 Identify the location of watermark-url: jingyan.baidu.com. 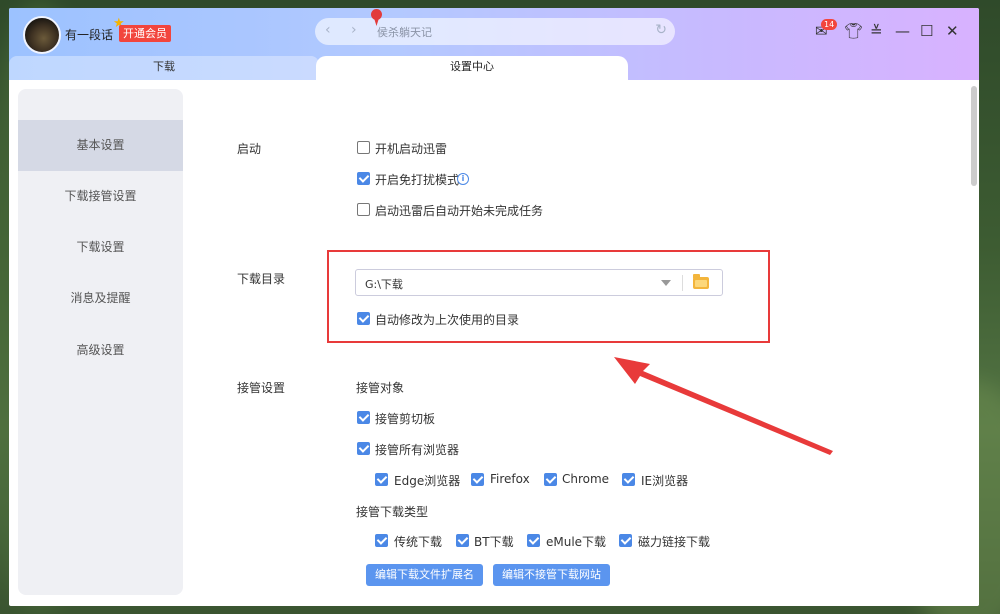
(830, 564).